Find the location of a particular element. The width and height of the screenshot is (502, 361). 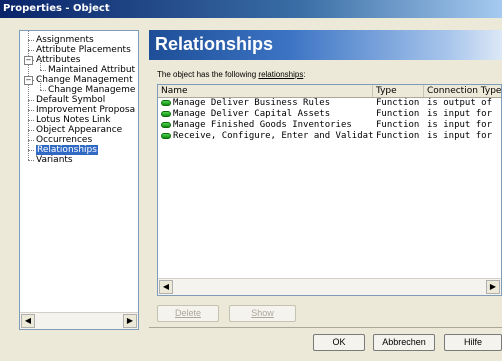

tree-item-improvement-proposa: Improvement Proposa is located at coordinates (85, 110).